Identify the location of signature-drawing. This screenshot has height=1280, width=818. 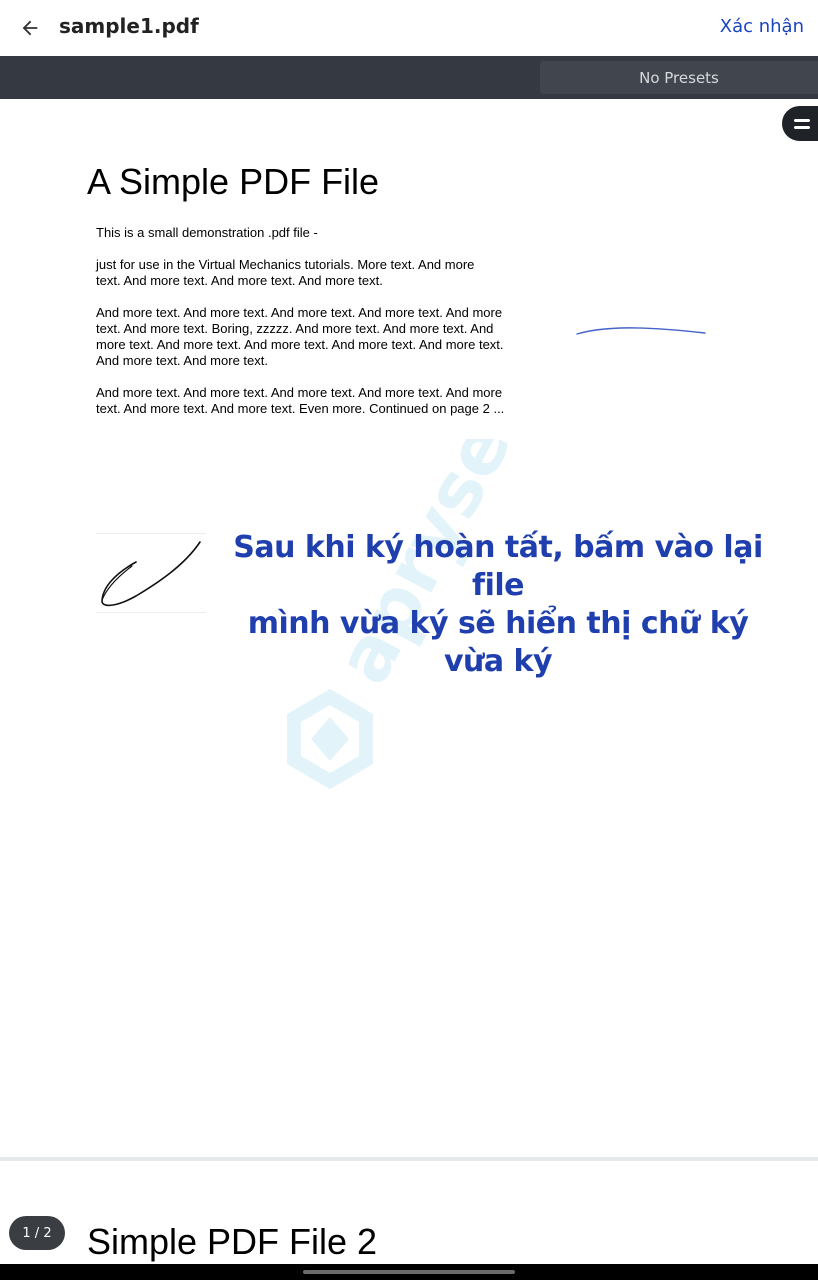
(151, 574).